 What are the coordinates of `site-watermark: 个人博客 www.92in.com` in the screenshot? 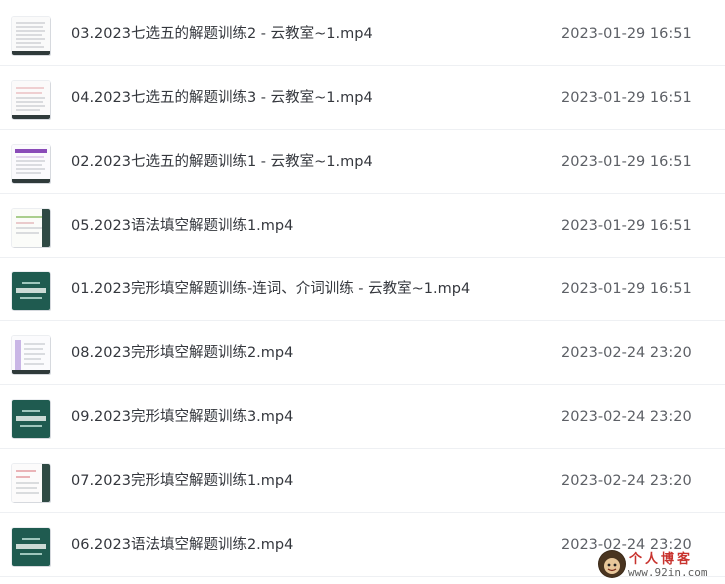 It's located at (661, 565).